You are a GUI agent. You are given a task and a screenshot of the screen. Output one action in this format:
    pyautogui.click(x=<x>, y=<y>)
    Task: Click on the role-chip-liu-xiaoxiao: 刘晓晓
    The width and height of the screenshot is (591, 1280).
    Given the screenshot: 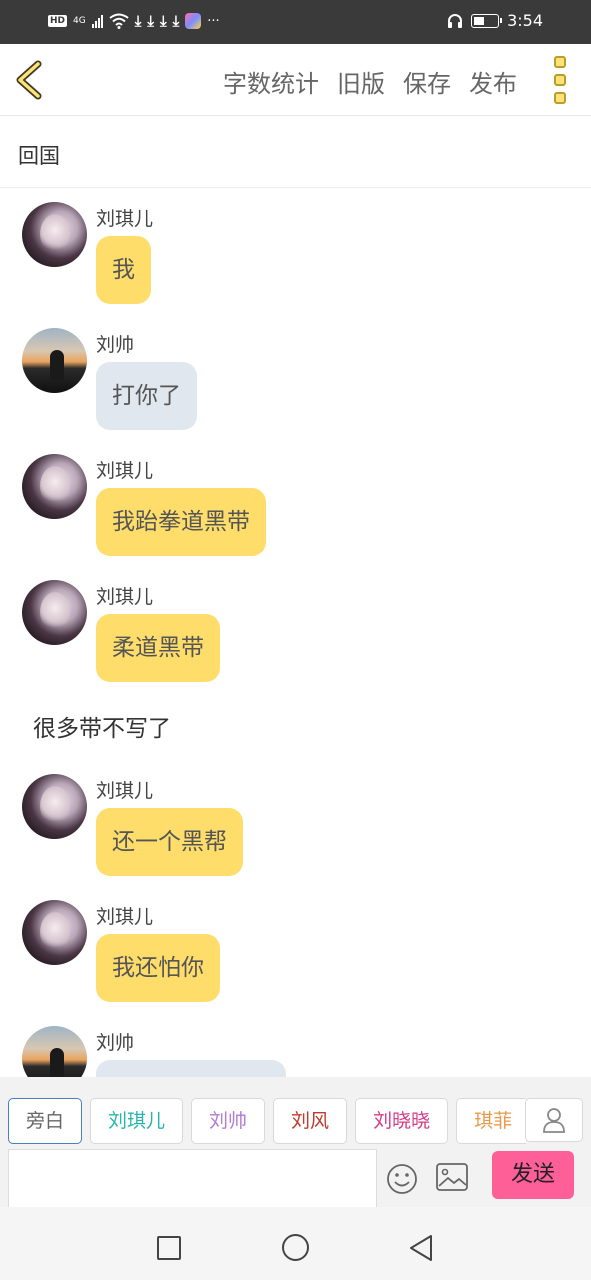 What is the action you would take?
    pyautogui.click(x=402, y=1121)
    